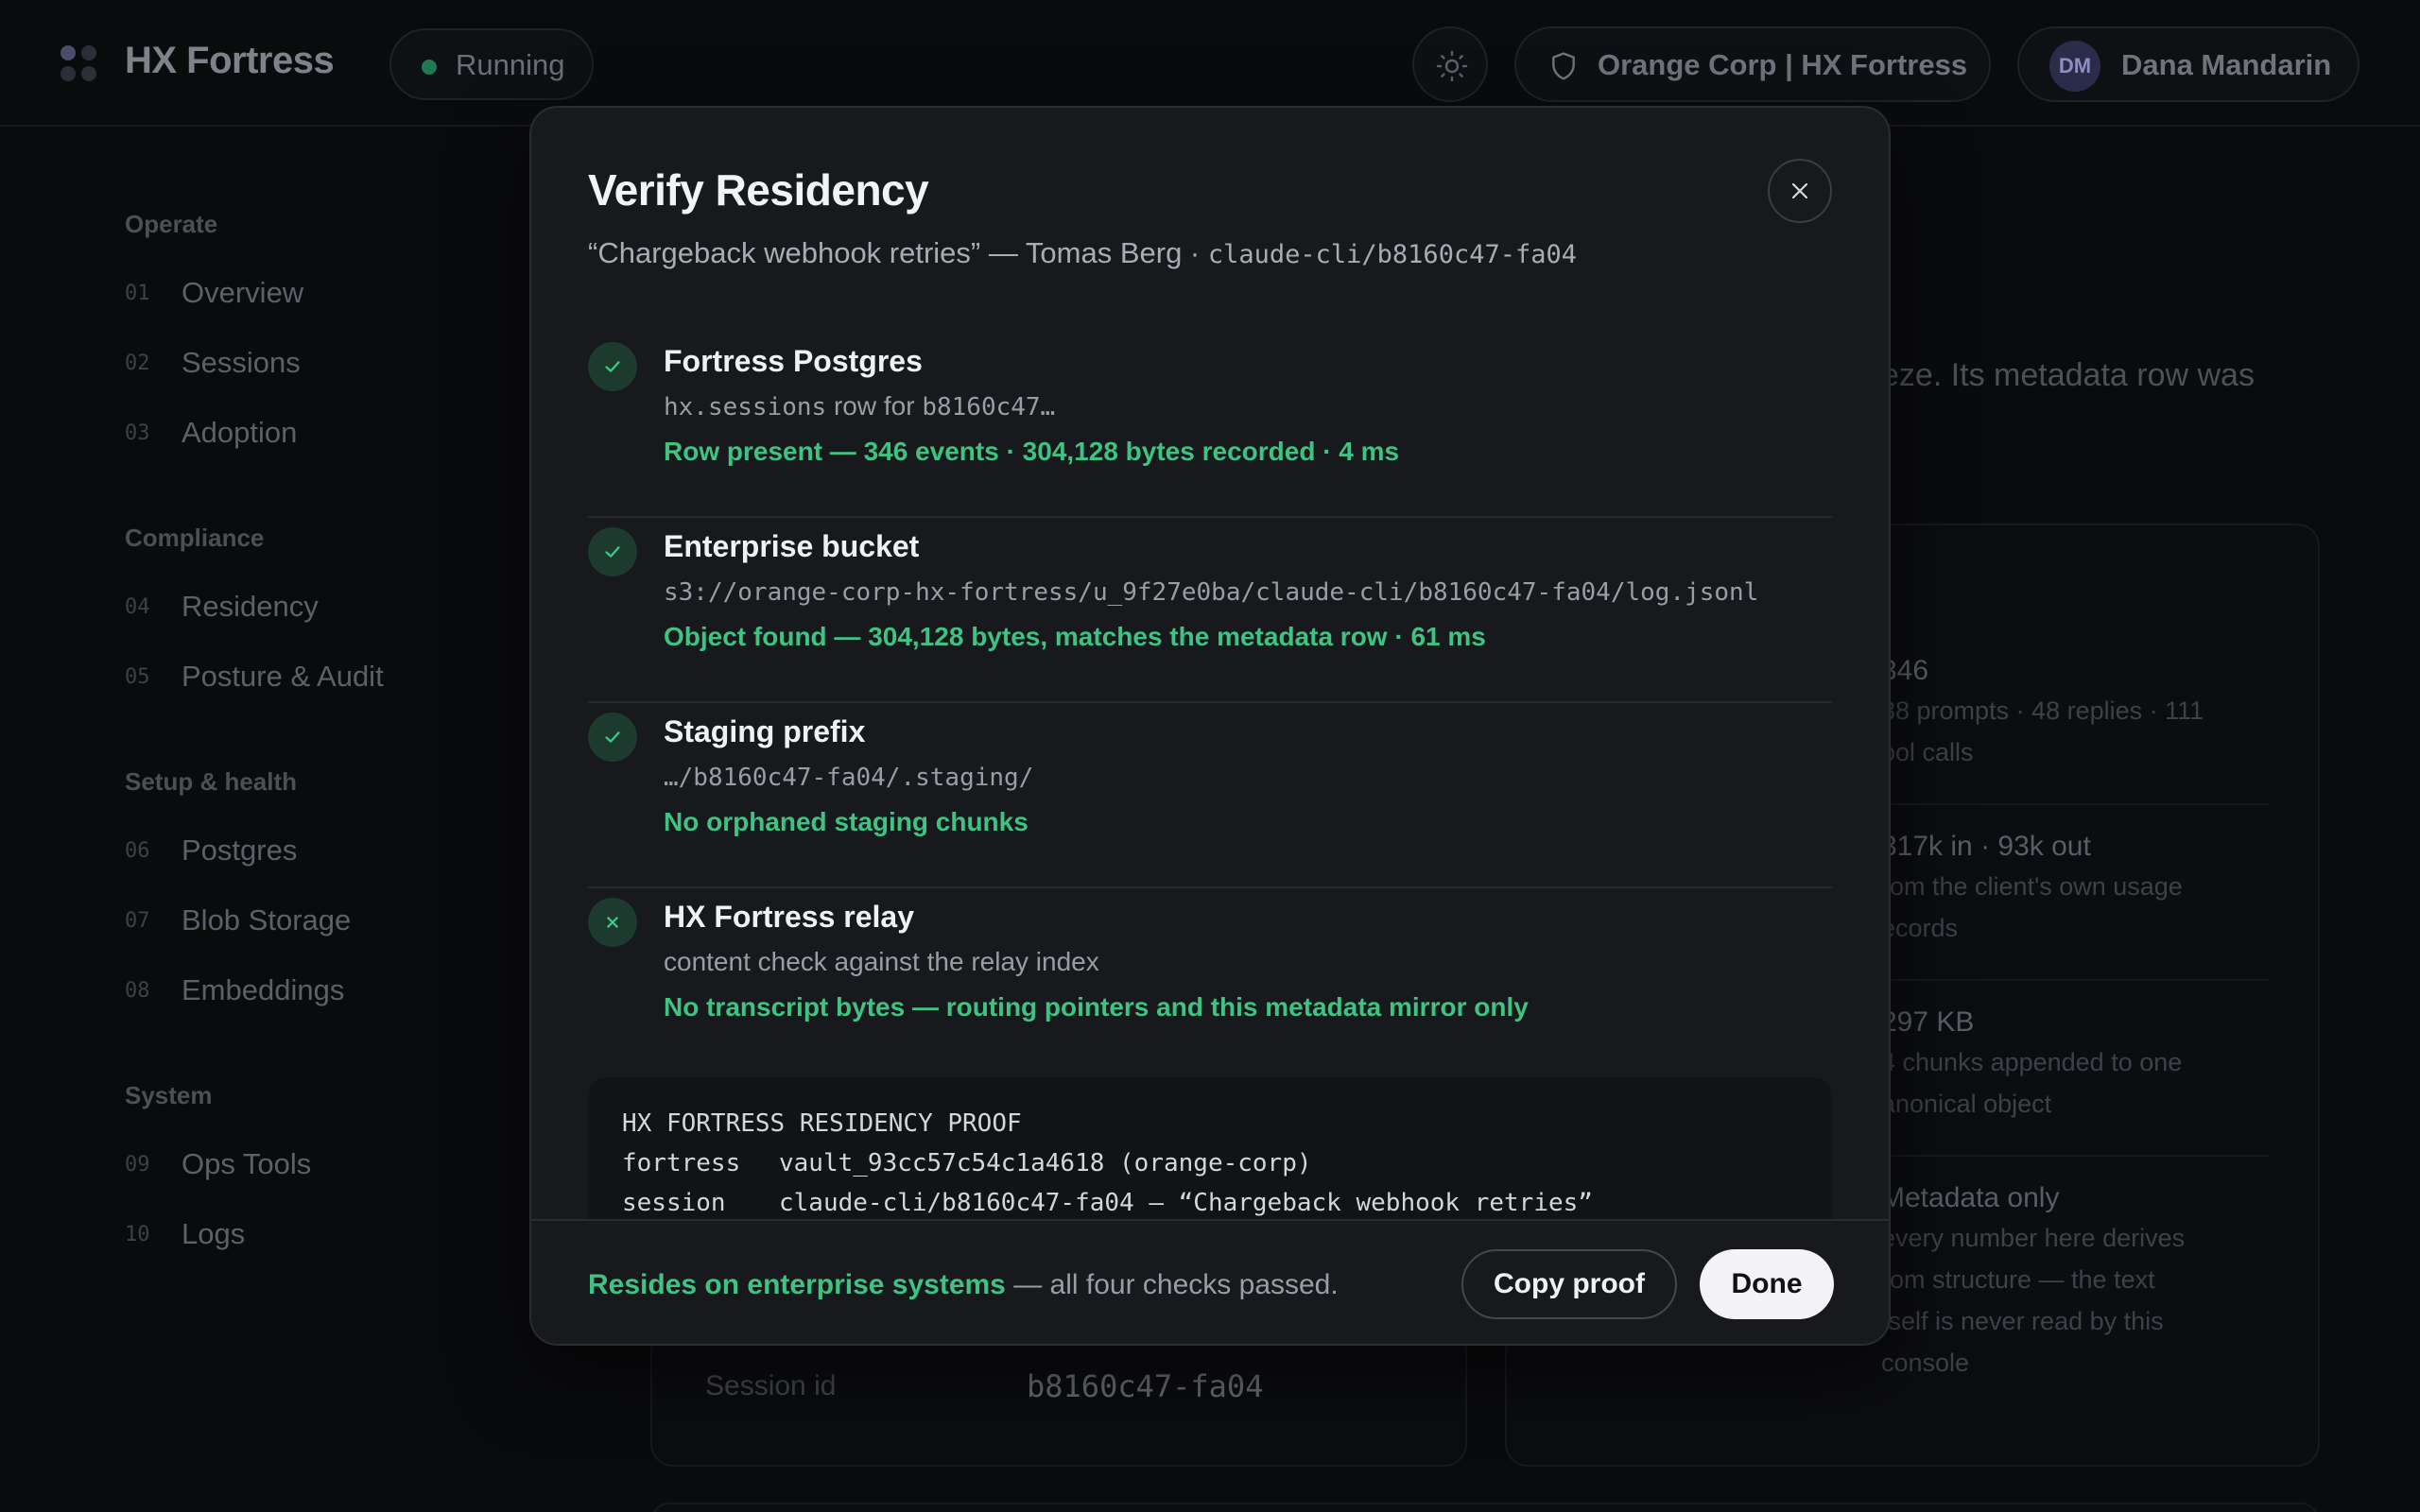  What do you see at coordinates (137, 363) in the screenshot?
I see `nav-number: 02` at bounding box center [137, 363].